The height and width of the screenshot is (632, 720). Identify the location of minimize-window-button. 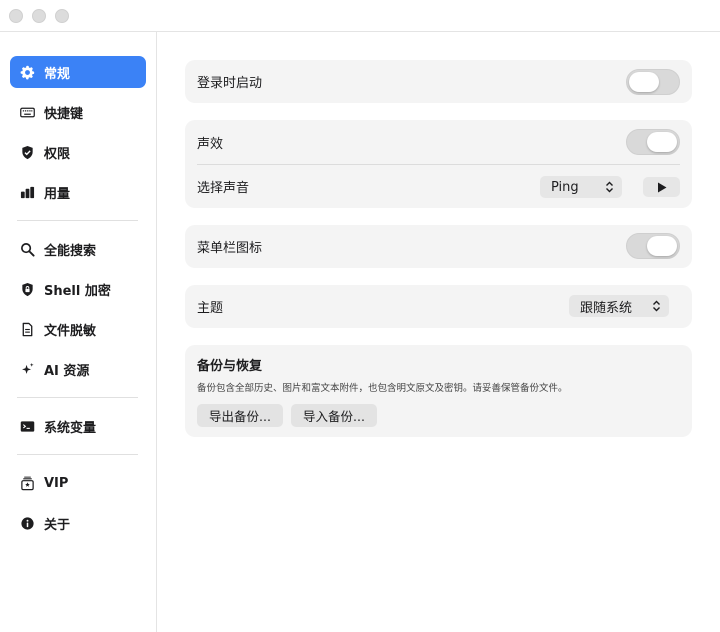
(39, 16).